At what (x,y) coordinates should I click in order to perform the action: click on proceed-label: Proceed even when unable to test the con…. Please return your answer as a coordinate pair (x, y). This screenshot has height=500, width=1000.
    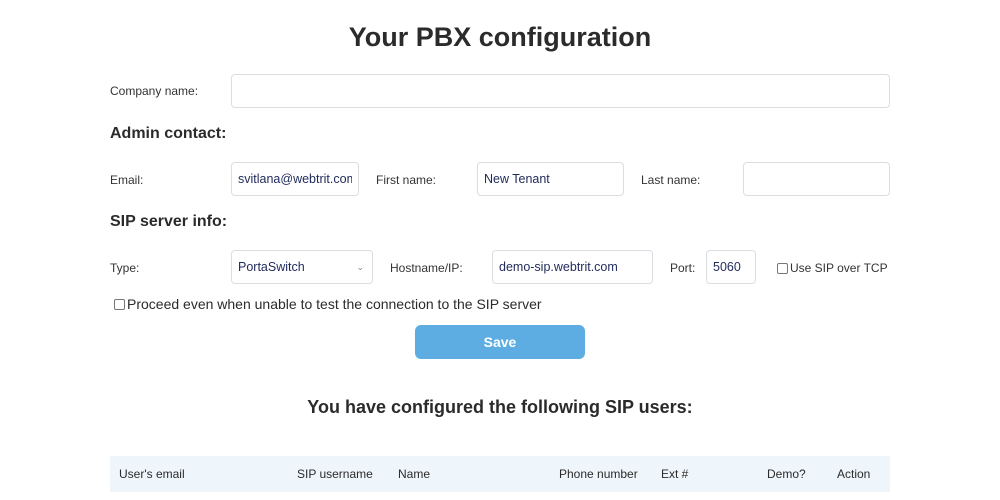
    Looking at the image, I should click on (334, 304).